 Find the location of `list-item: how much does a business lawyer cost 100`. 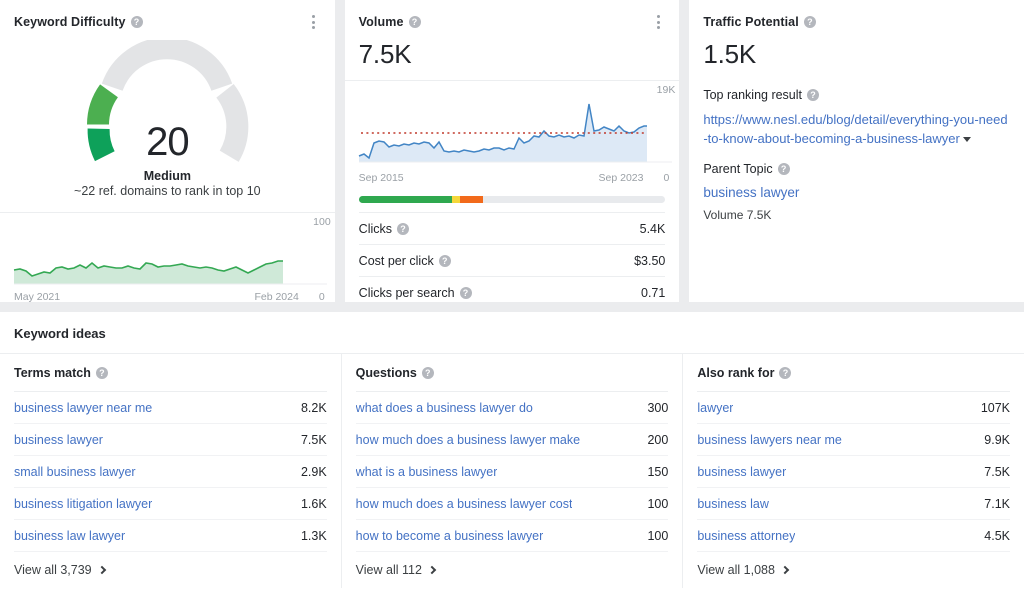

list-item: how much does a business lawyer cost 100 is located at coordinates (512, 504).